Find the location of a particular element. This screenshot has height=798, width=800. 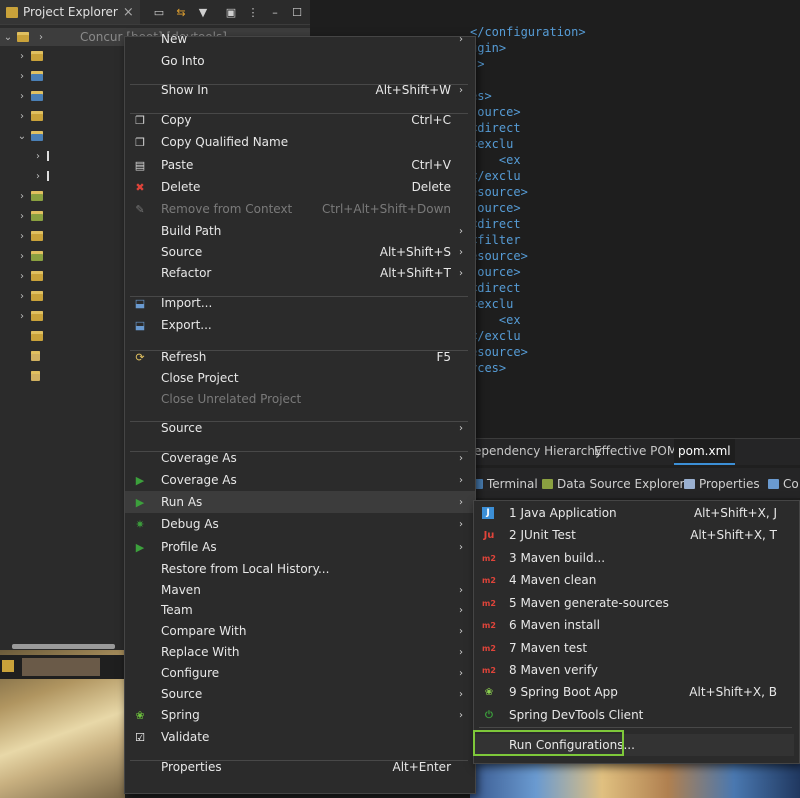

menu-item-label: Replace With is located at coordinates (200, 652).